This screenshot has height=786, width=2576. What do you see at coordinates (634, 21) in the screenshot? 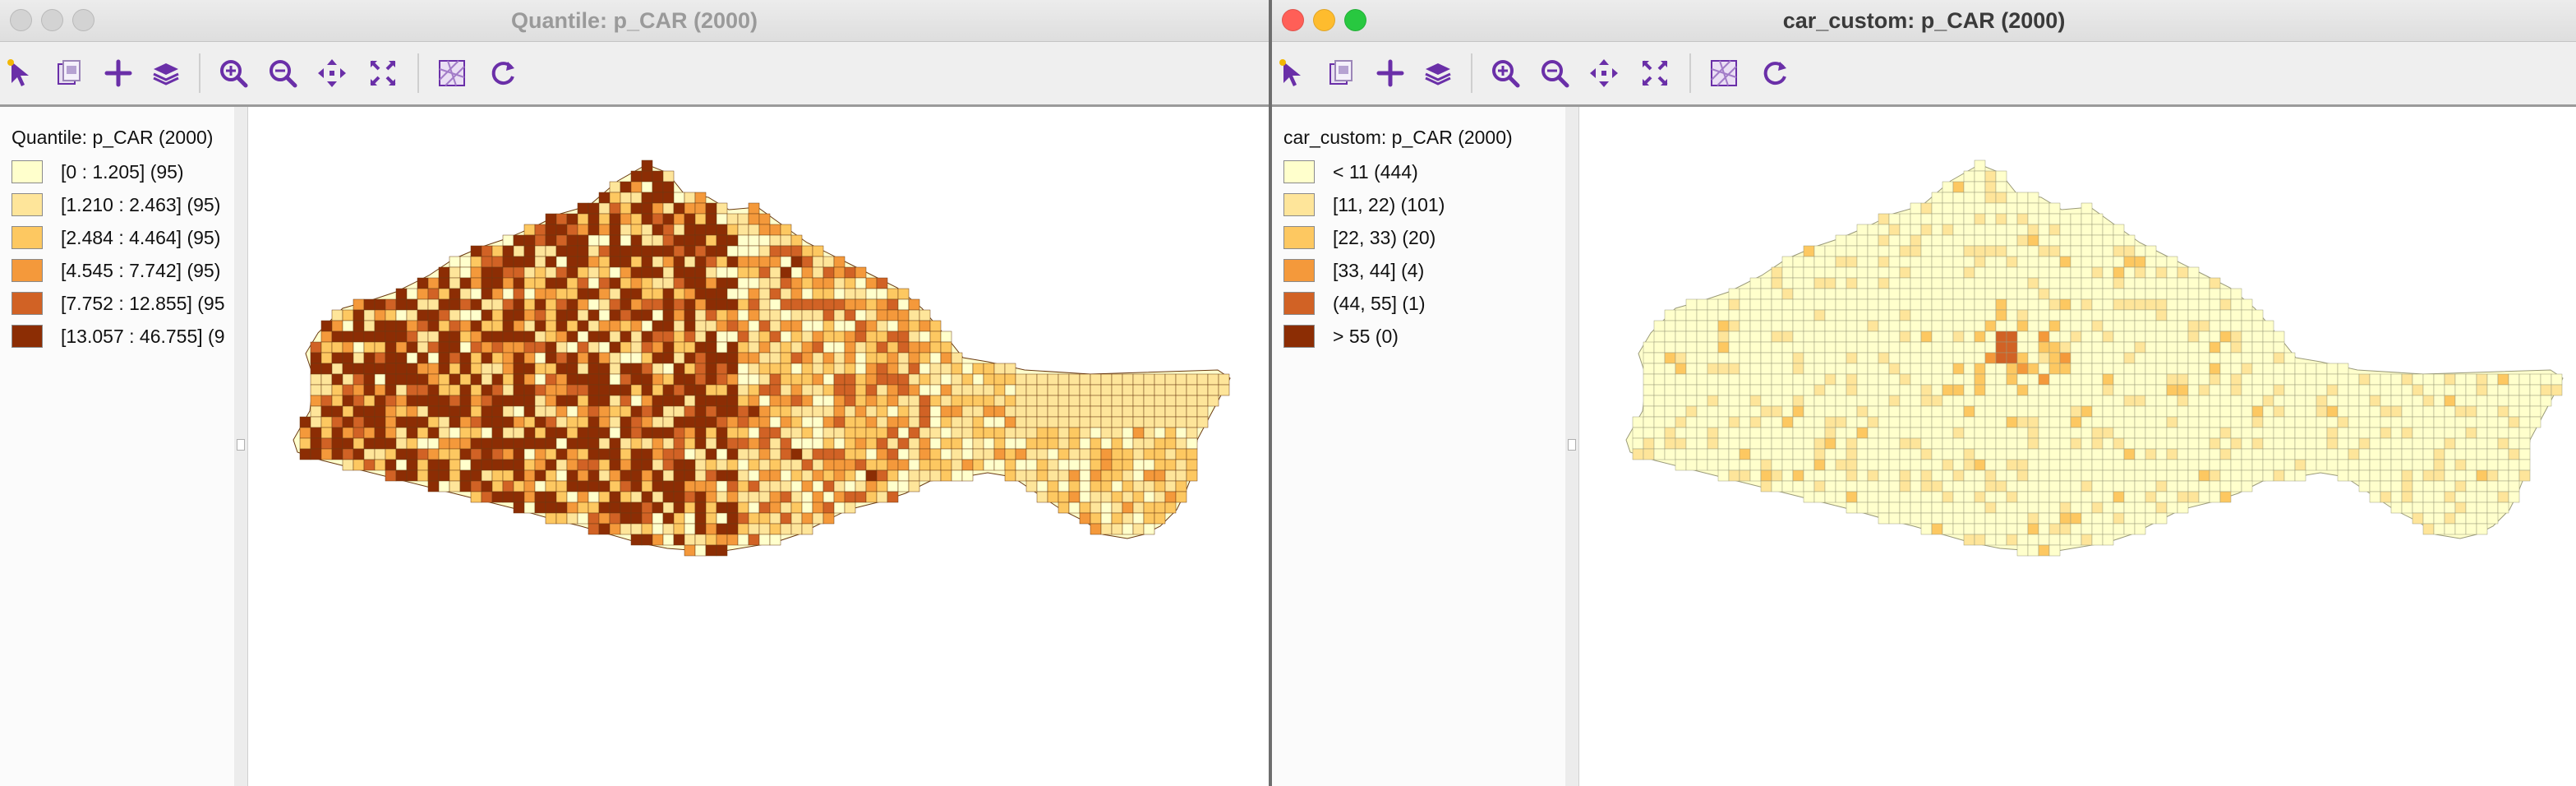
I see `title-bar: Quantile: p_CAR (2000)` at bounding box center [634, 21].